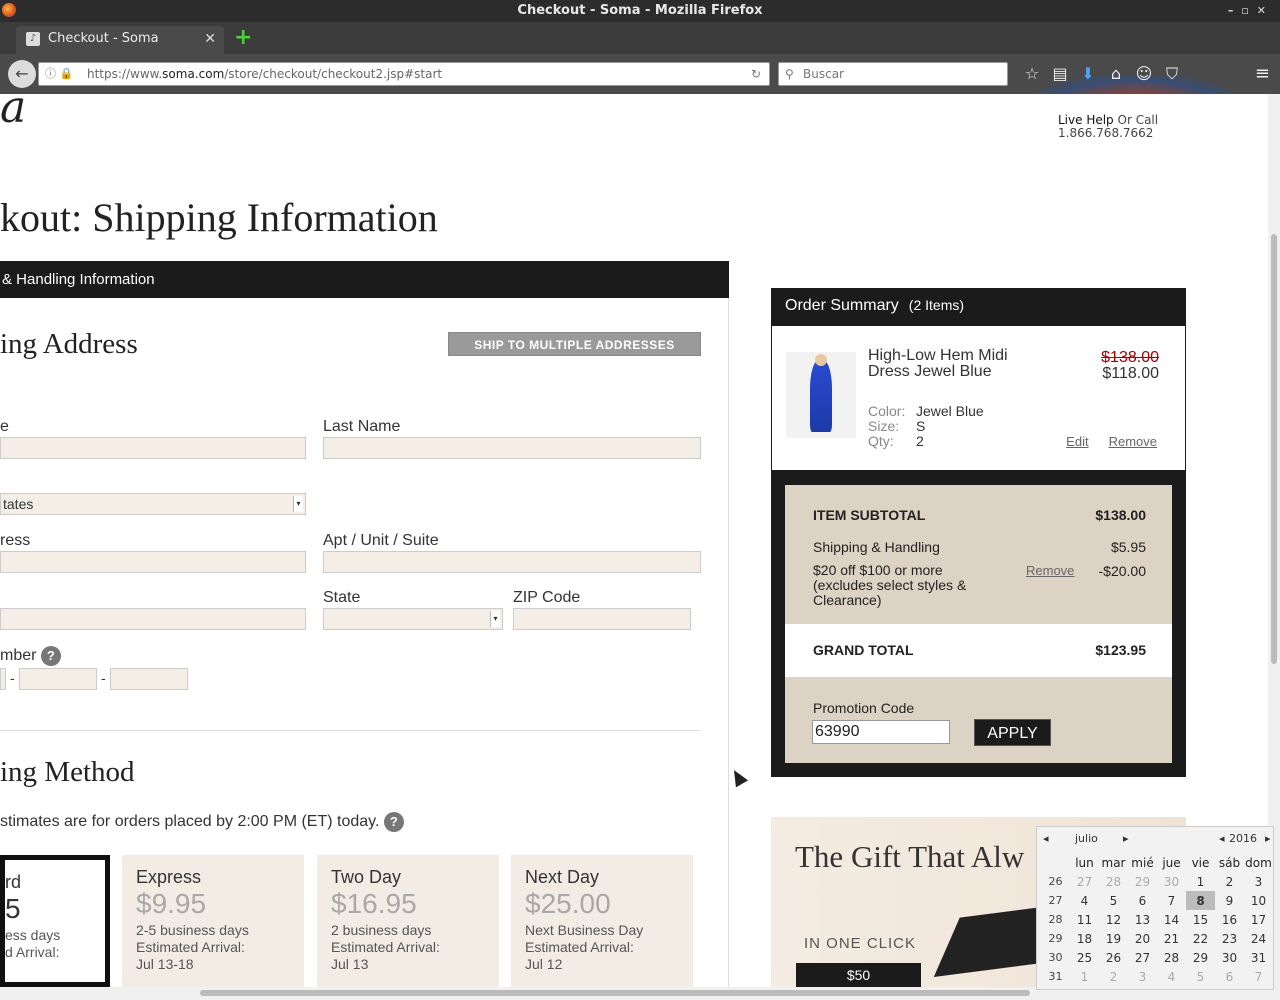 This screenshot has width=1280, height=1000. Describe the element at coordinates (153, 619) in the screenshot. I see `city-field` at that location.